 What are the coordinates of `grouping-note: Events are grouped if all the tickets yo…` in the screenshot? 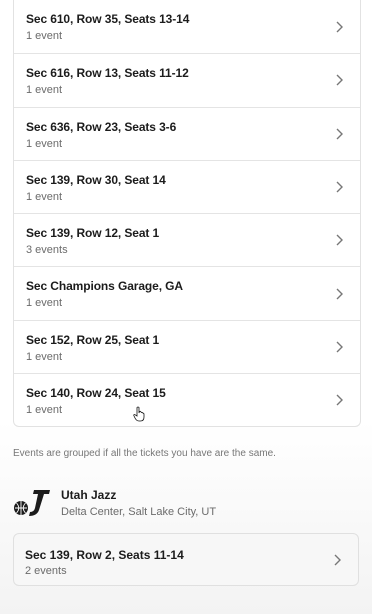 It's located at (144, 453).